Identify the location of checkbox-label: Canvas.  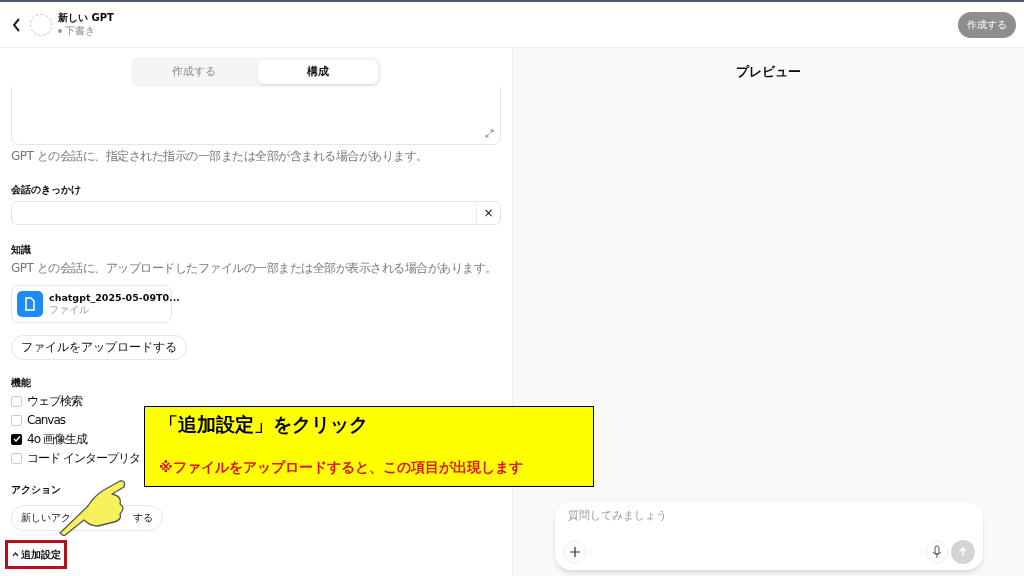
(46, 420).